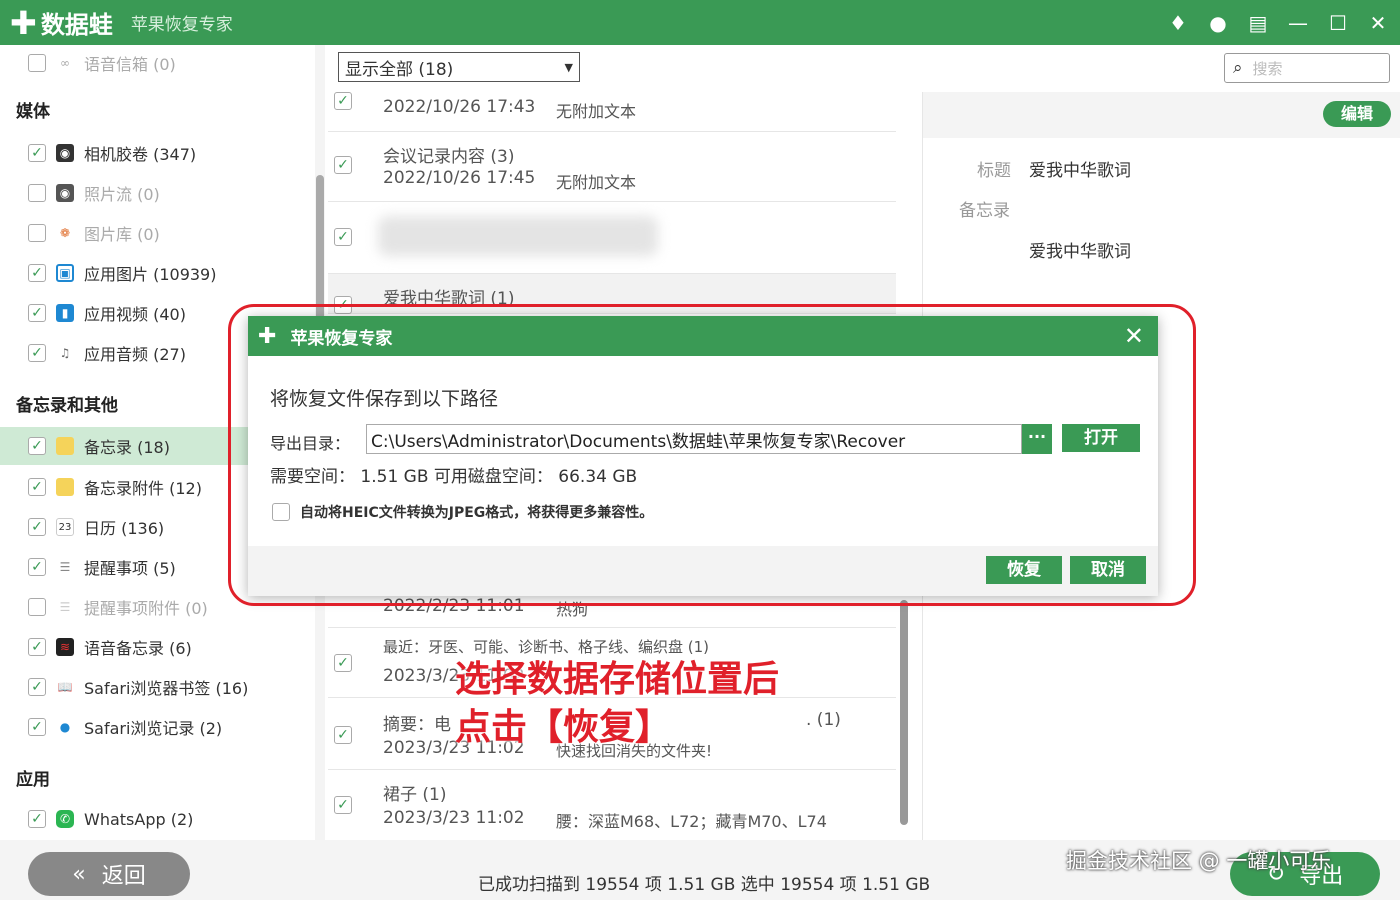 Image resolution: width=1400 pixels, height=900 pixels. I want to click on group-title-notes: 备忘录和其他, so click(67, 406).